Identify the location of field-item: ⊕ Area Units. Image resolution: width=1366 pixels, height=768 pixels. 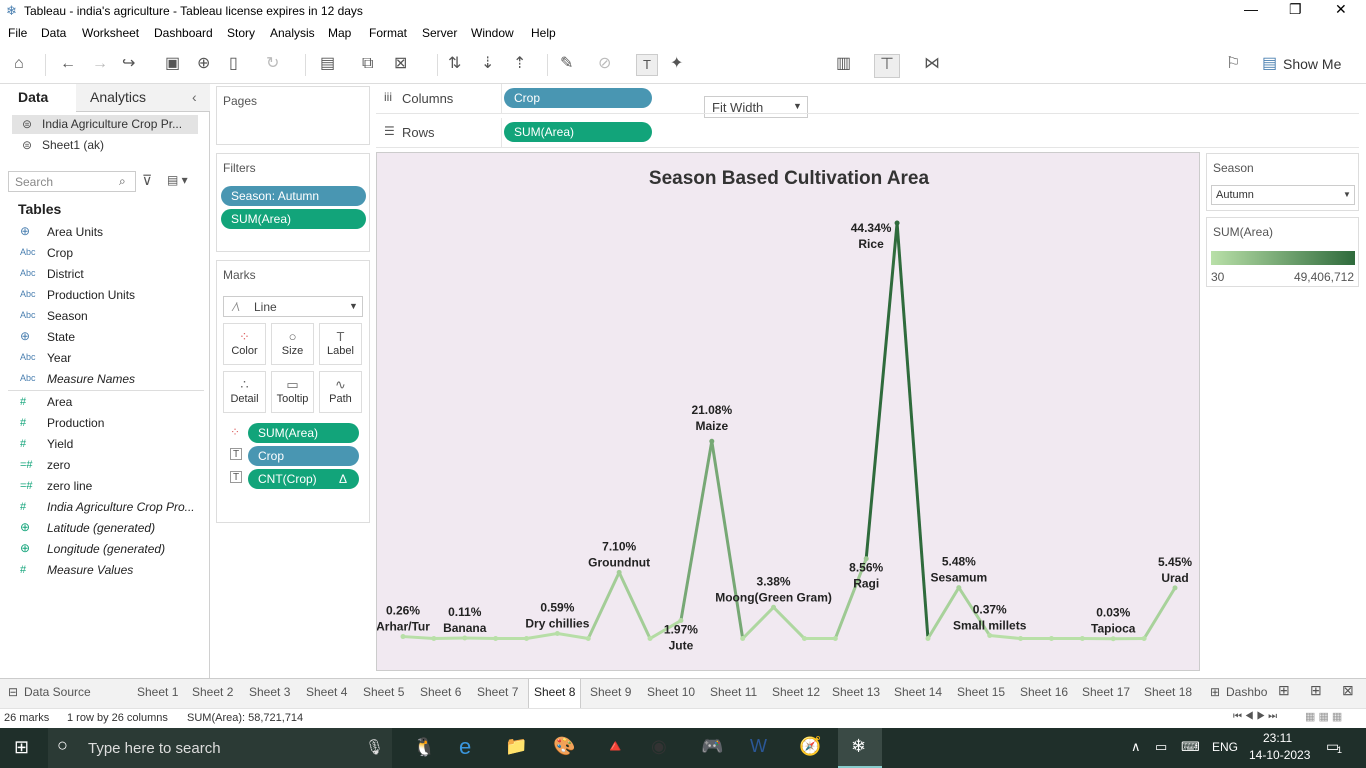
(102, 232).